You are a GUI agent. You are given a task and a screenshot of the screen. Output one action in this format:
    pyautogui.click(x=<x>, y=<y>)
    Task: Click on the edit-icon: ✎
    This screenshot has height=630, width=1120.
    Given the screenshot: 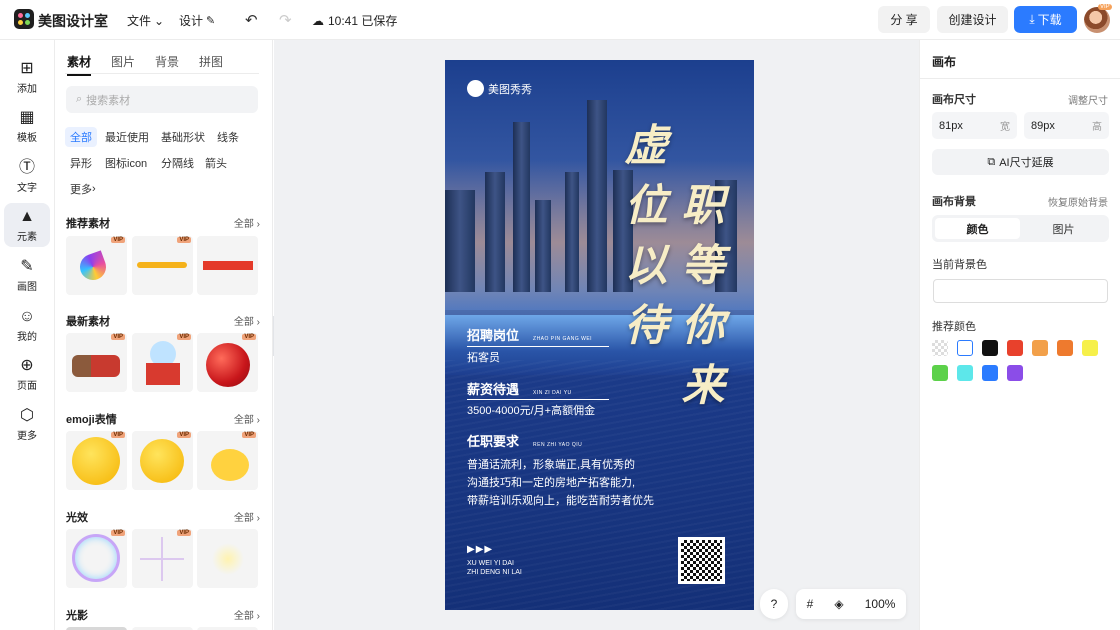 What is the action you would take?
    pyautogui.click(x=211, y=21)
    